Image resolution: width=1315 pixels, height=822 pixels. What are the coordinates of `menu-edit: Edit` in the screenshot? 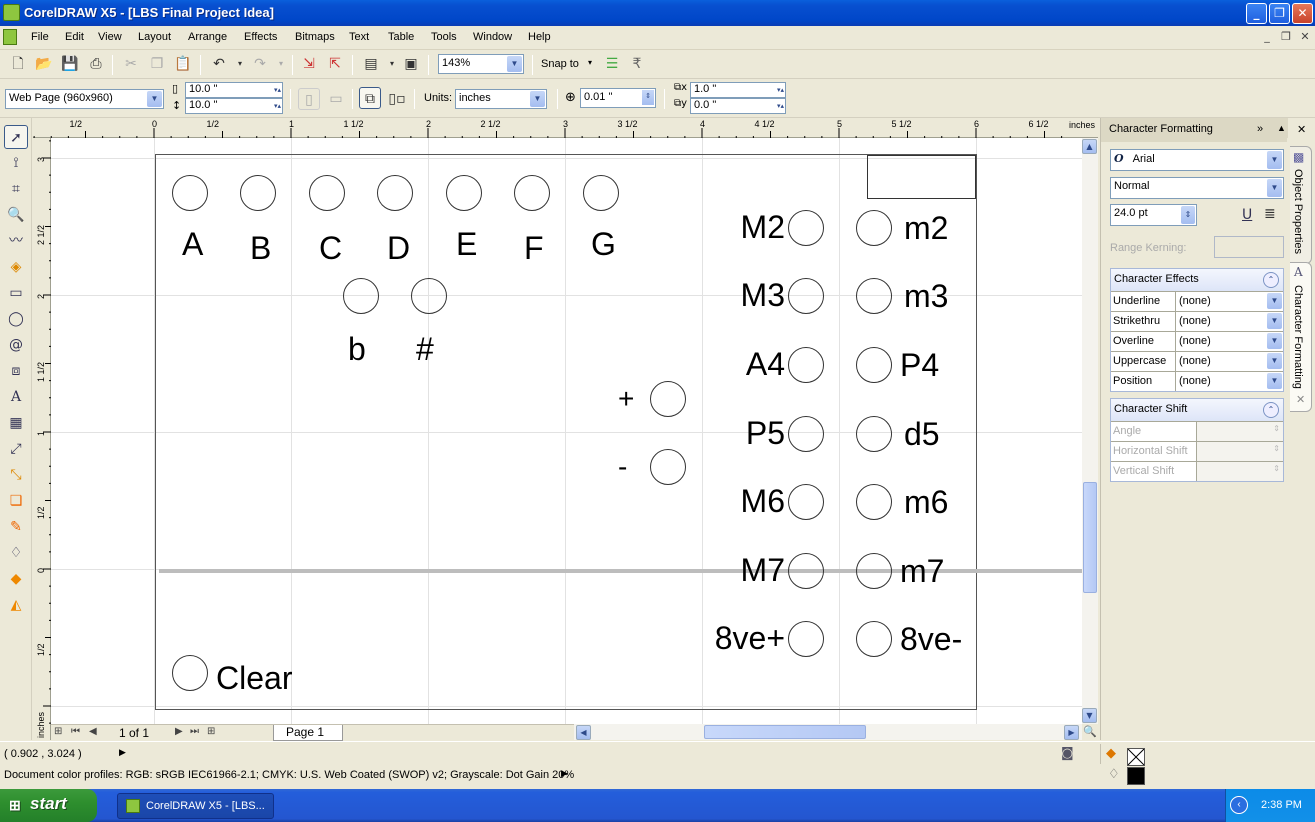 It's located at (74, 37).